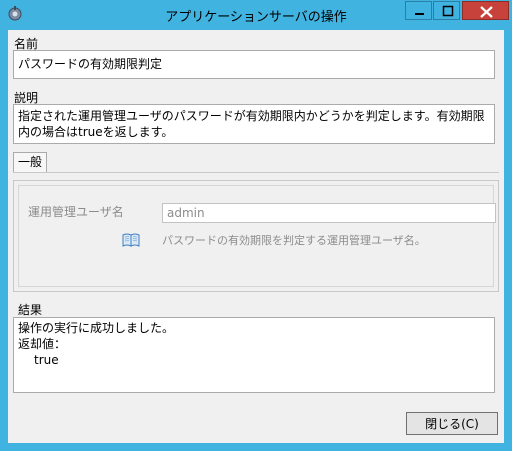 Image resolution: width=512 pixels, height=451 pixels. What do you see at coordinates (30, 310) in the screenshot?
I see `result-label: 結果` at bounding box center [30, 310].